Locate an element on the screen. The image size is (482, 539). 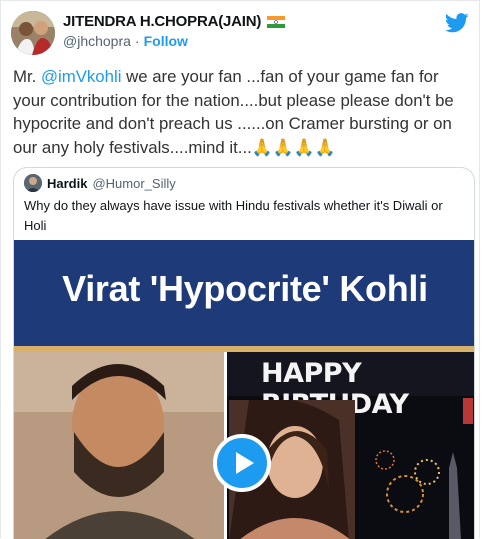
play-icon is located at coordinates (245, 463).